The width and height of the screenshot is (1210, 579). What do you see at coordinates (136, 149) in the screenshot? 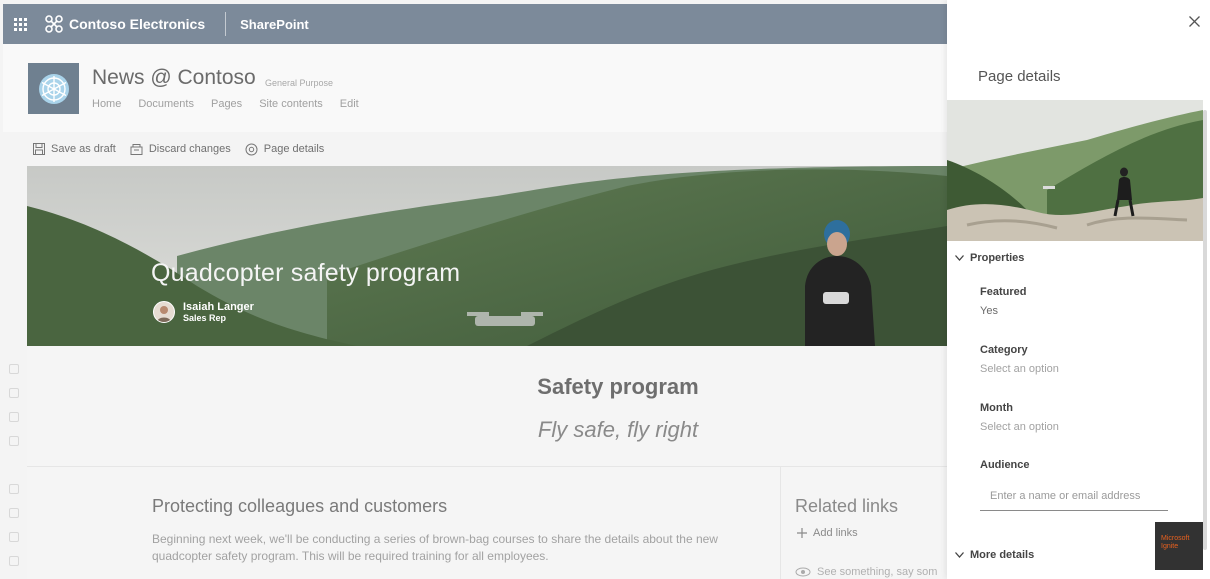
I see `discard-icon` at bounding box center [136, 149].